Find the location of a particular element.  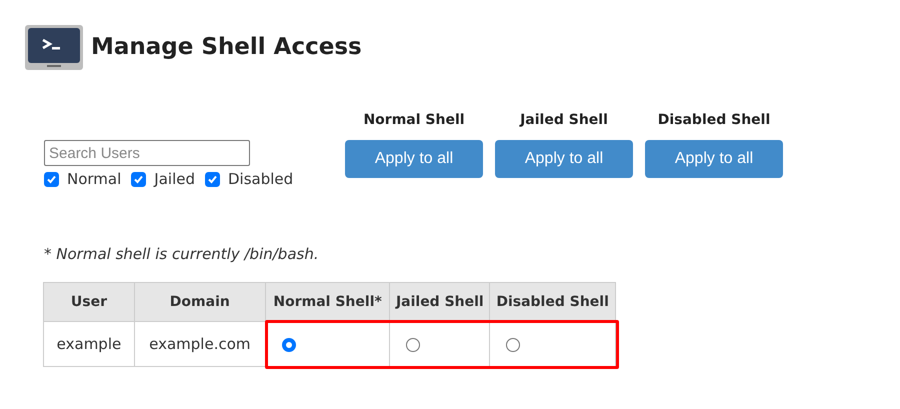

shell-note: * Normal shell is currently /bin/bash. is located at coordinates (181, 254).